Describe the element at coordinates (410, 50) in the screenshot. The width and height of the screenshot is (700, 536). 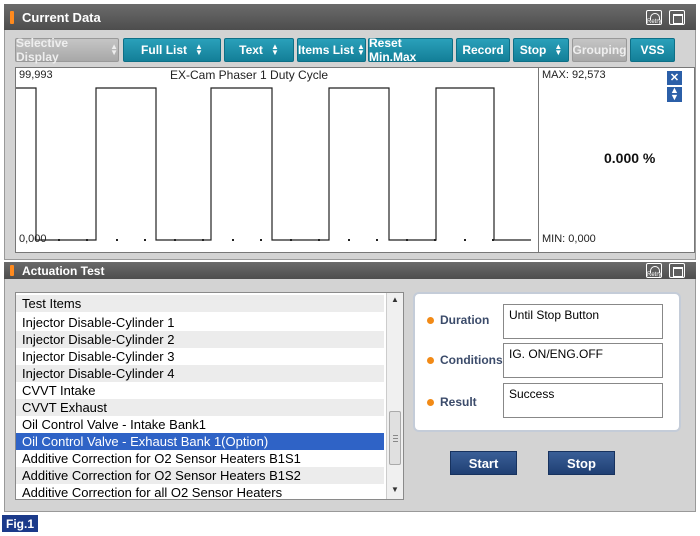
I see `reset-min-max-button: Reset Min.Max` at that location.